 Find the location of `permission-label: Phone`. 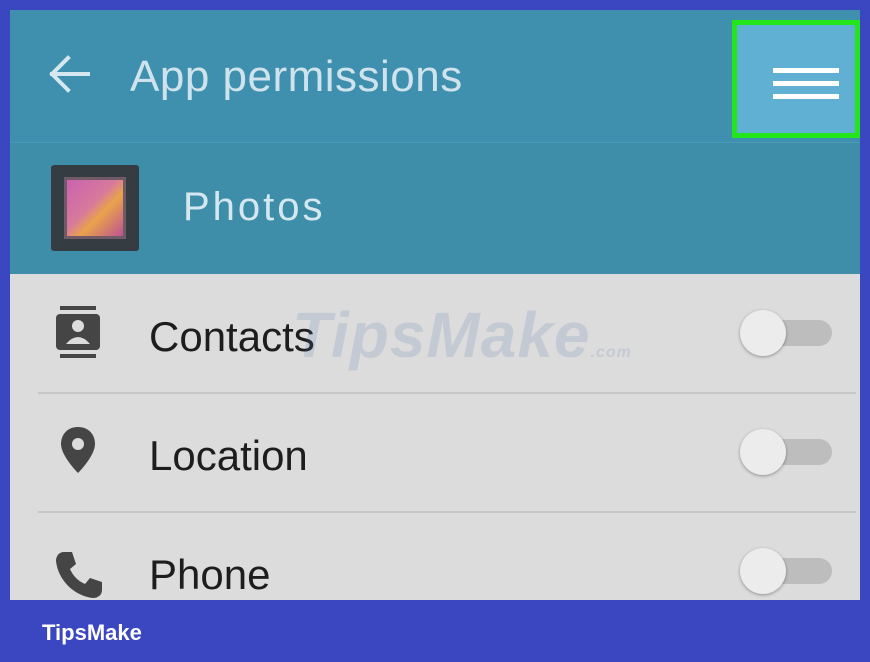

permission-label: Phone is located at coordinates (210, 574).